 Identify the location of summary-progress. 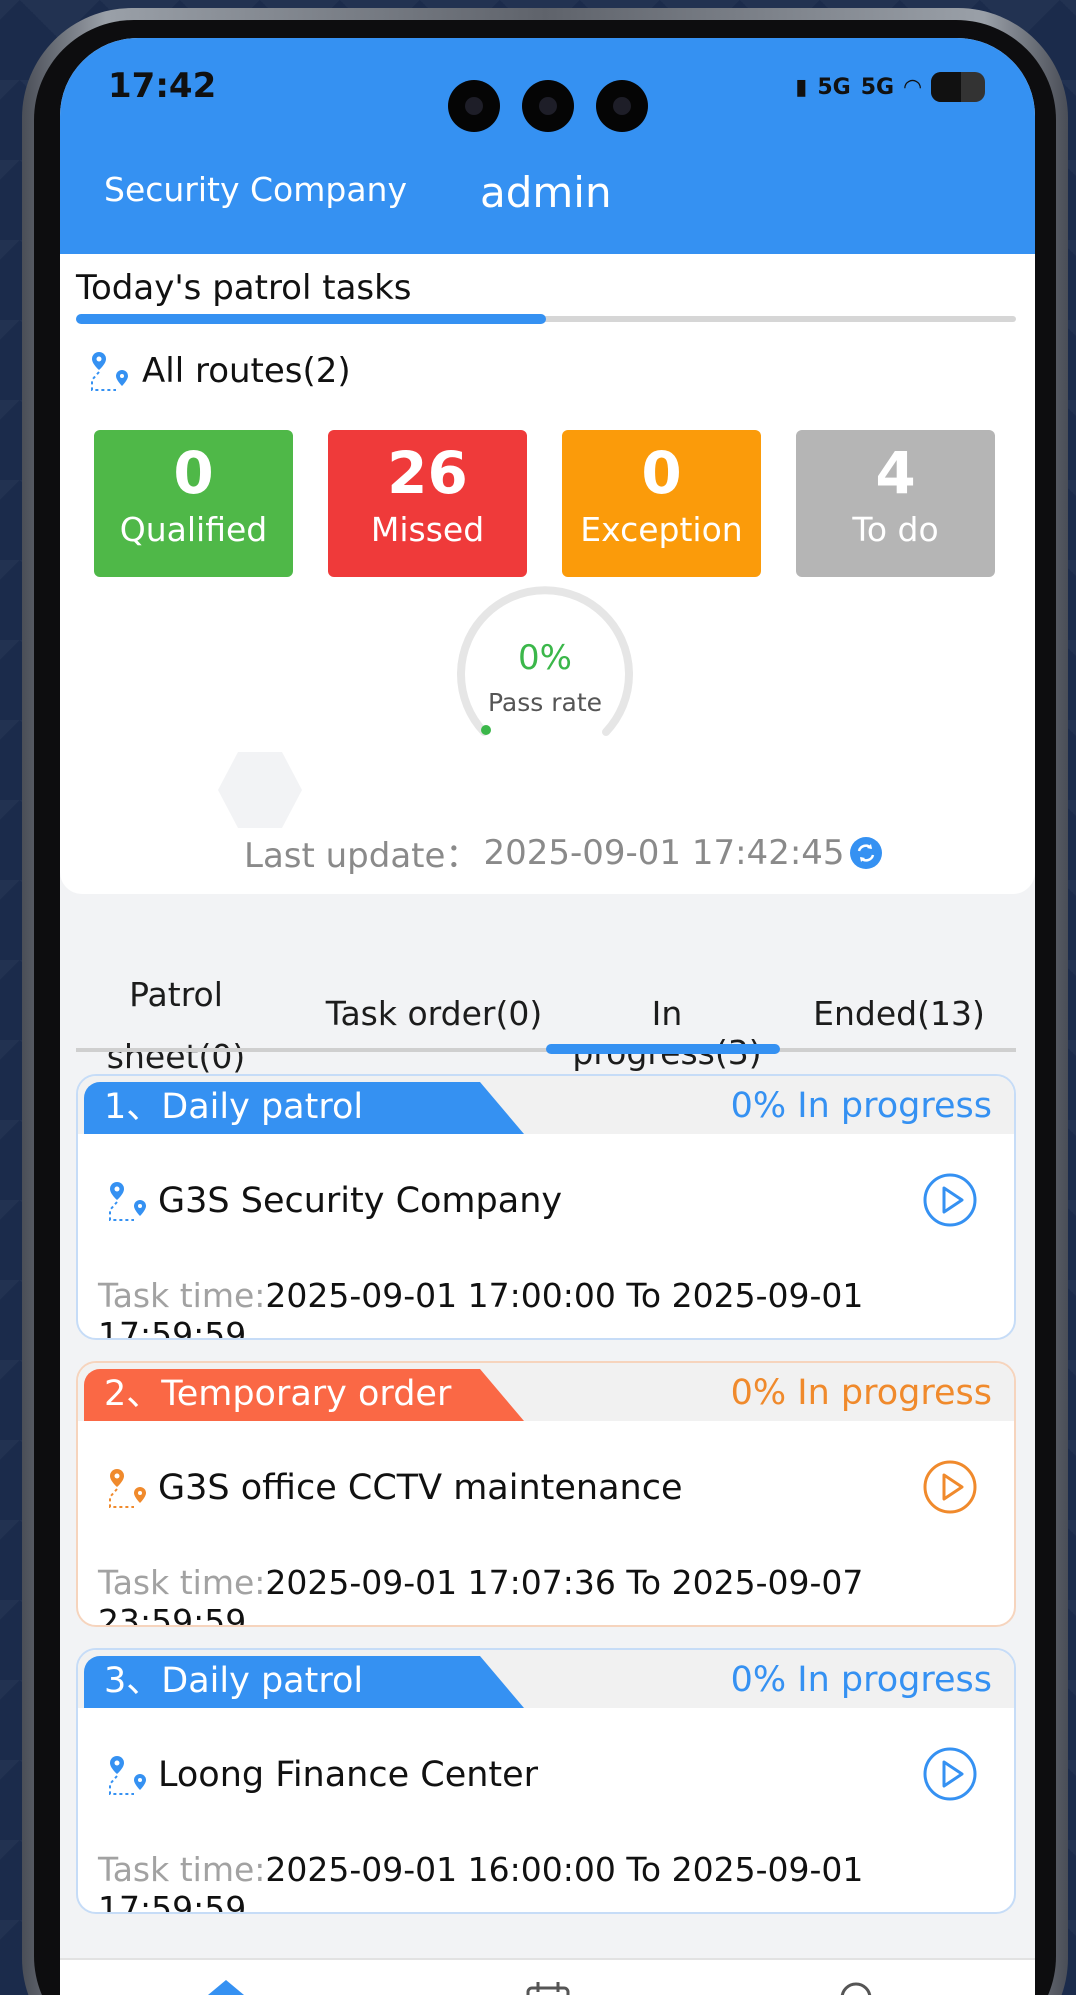
(546, 319).